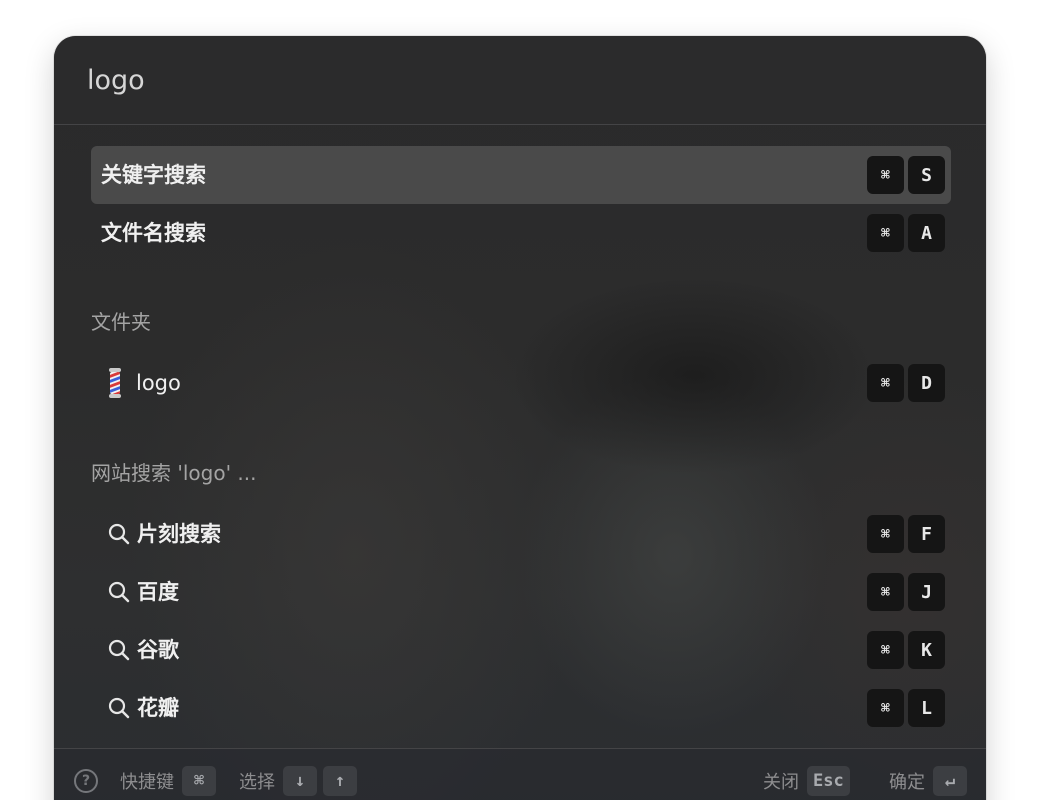 The width and height of the screenshot is (1040, 800). Describe the element at coordinates (926, 233) in the screenshot. I see `letter-key: A` at that location.